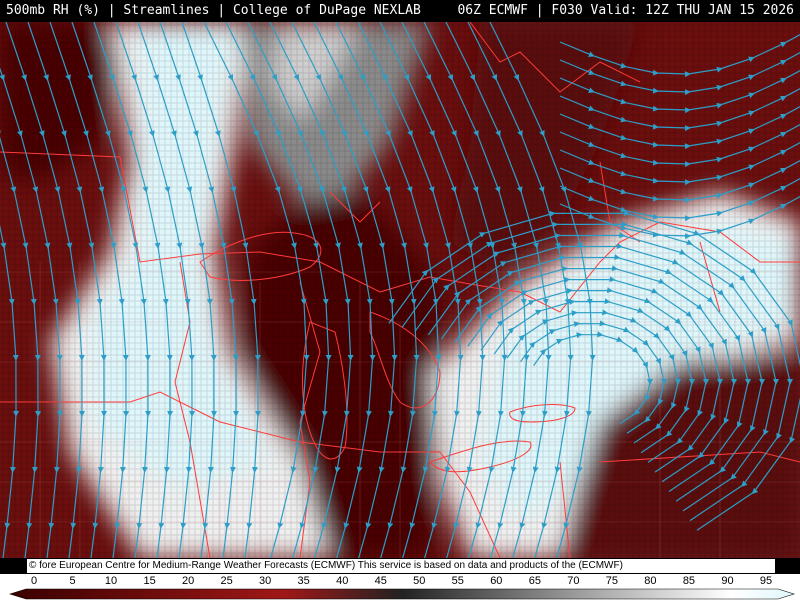  I want to click on colorbar-tick-label: 40, so click(342, 581).